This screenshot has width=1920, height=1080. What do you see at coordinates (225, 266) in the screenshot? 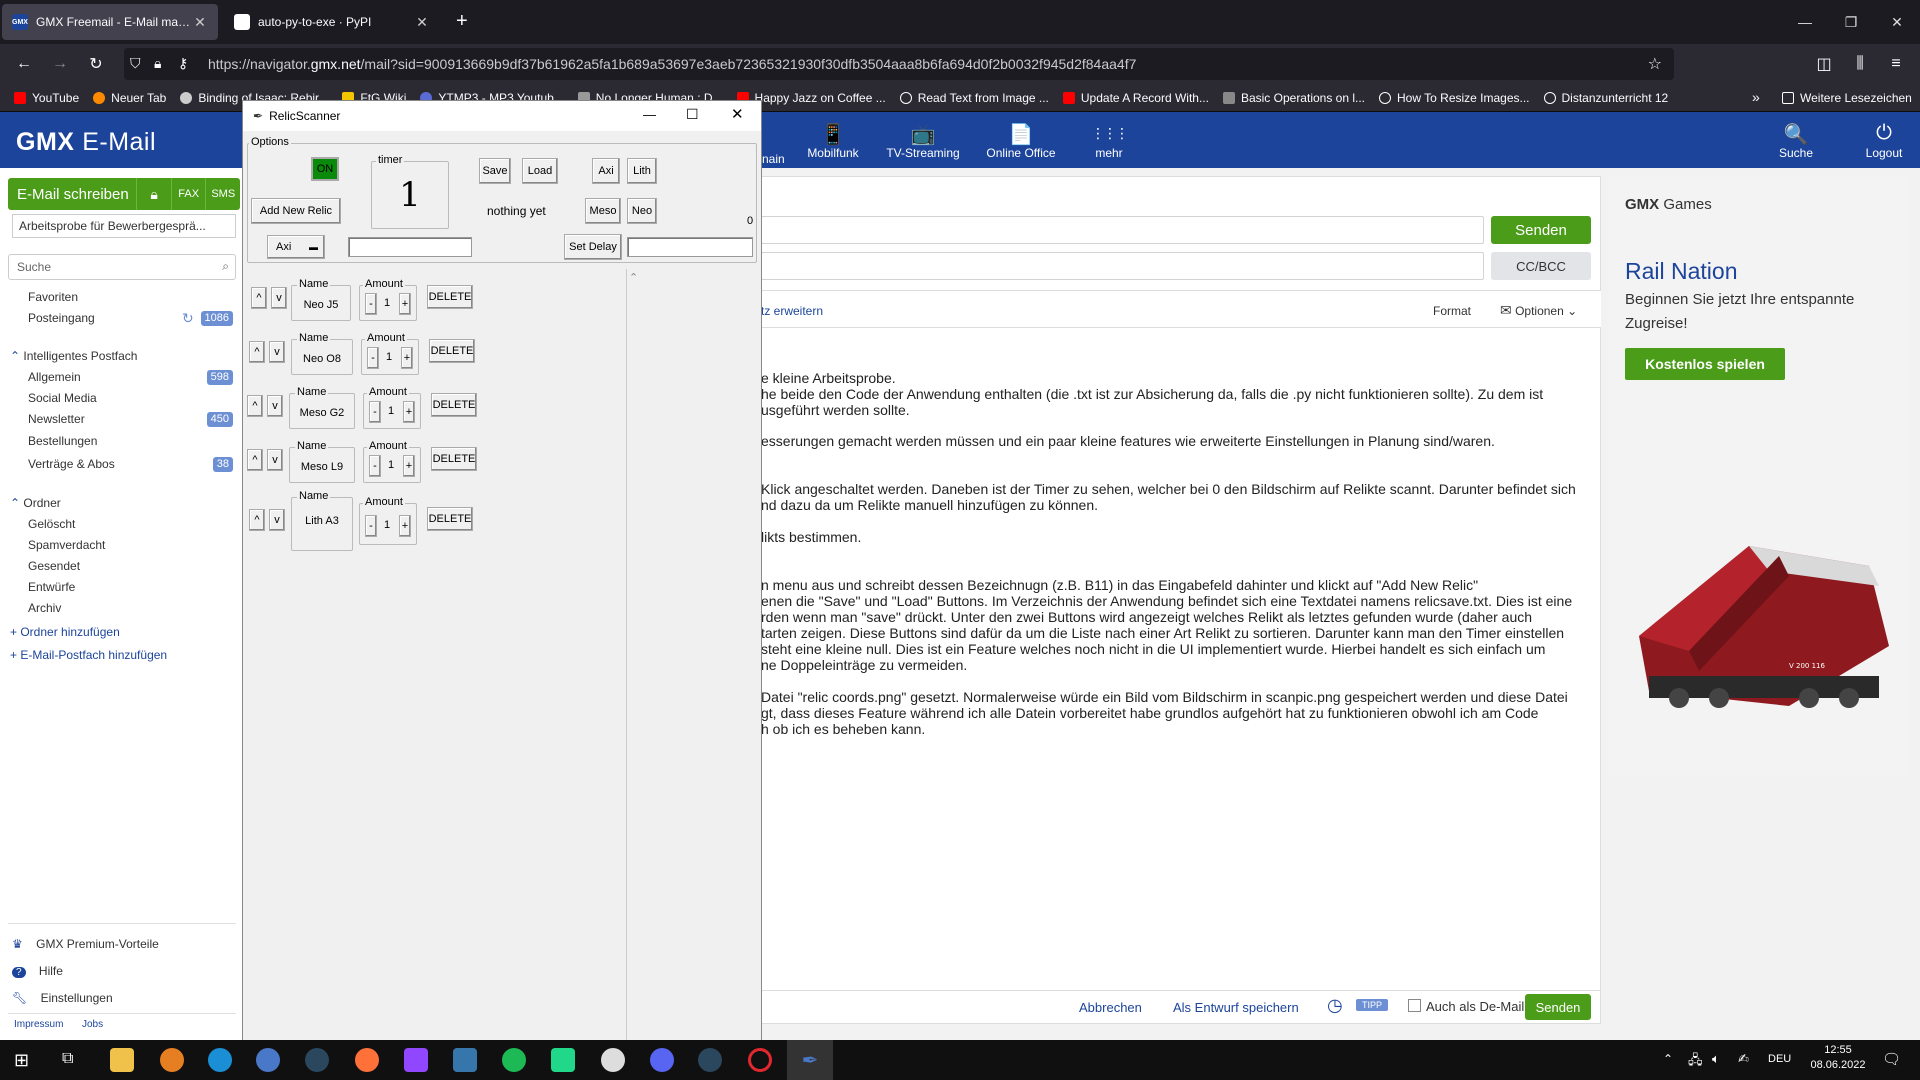
I see `search-icon: ⌕` at bounding box center [225, 266].